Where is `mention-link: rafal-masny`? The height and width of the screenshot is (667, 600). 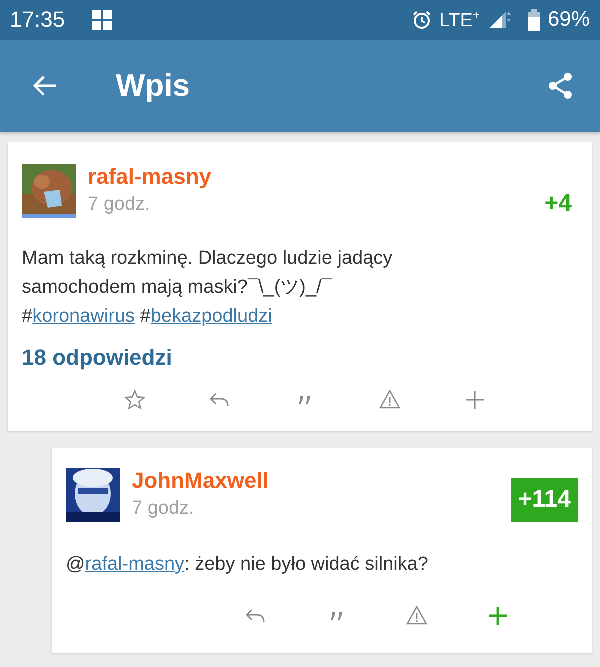 mention-link: rafal-masny is located at coordinates (135, 564).